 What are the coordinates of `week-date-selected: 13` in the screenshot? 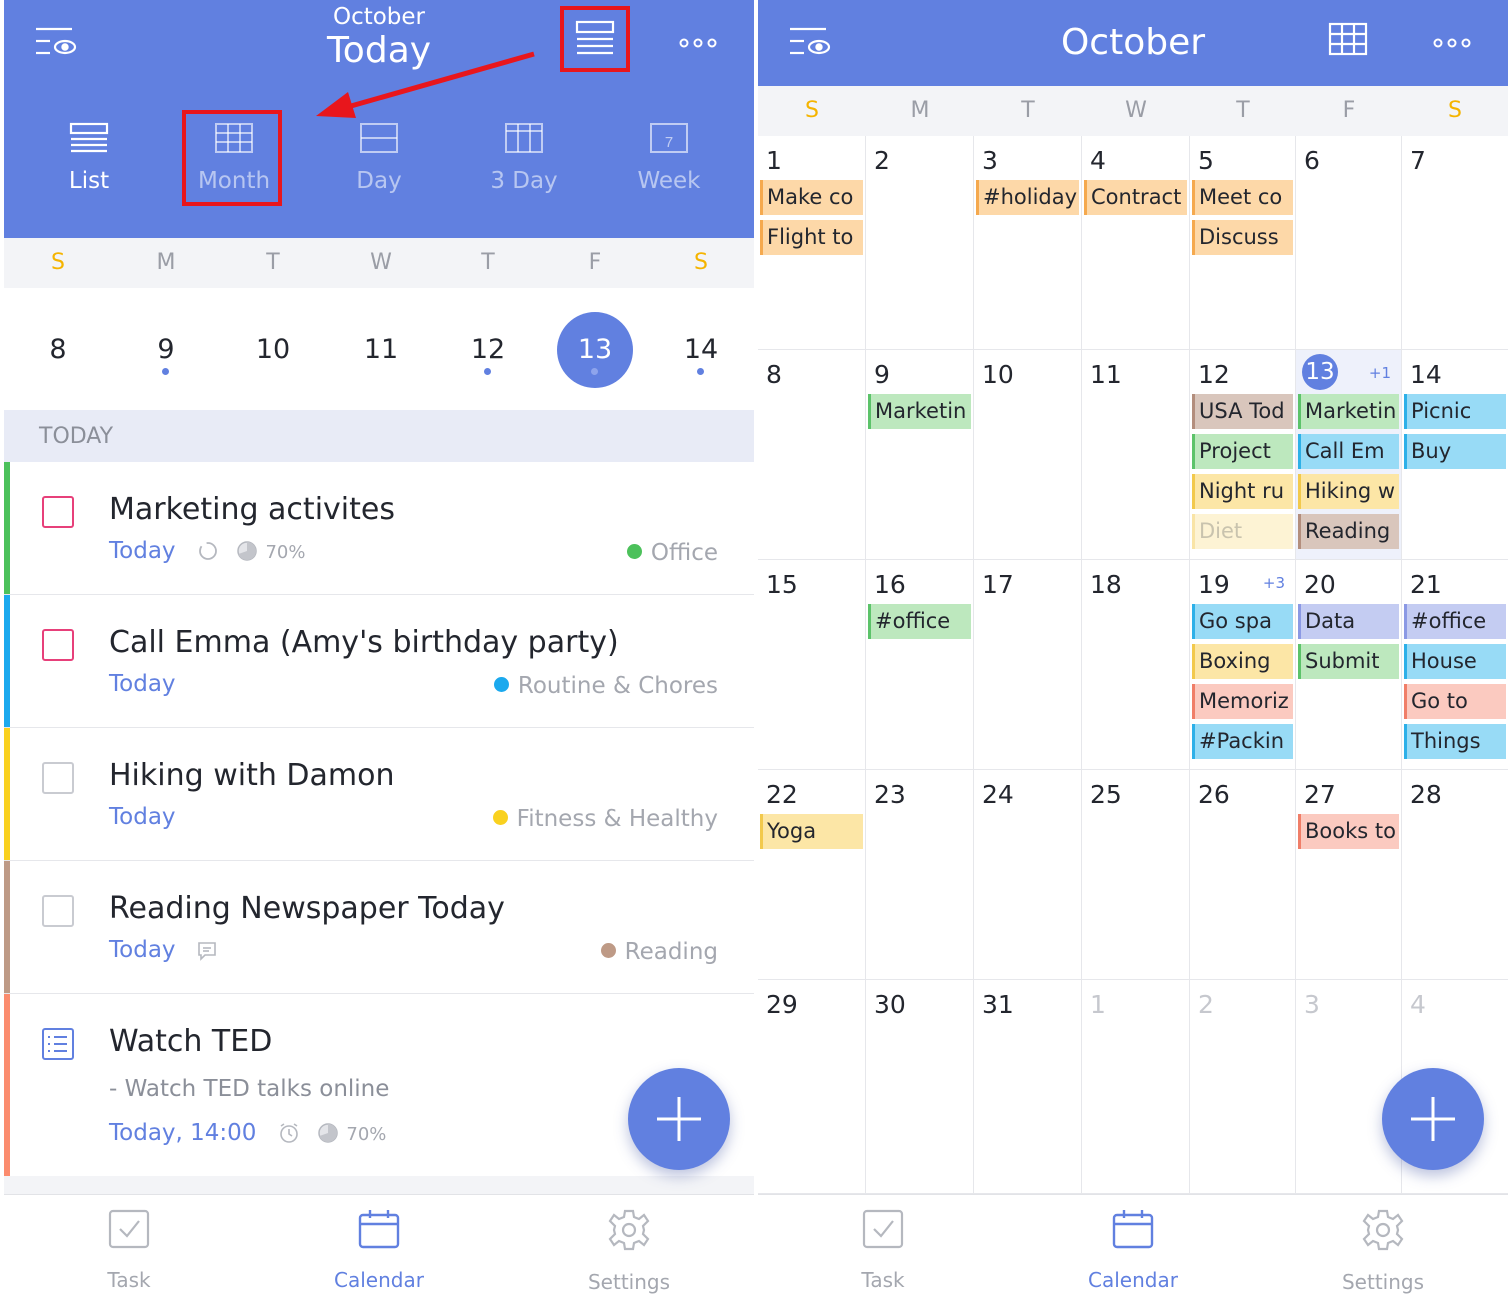 It's located at (595, 350).